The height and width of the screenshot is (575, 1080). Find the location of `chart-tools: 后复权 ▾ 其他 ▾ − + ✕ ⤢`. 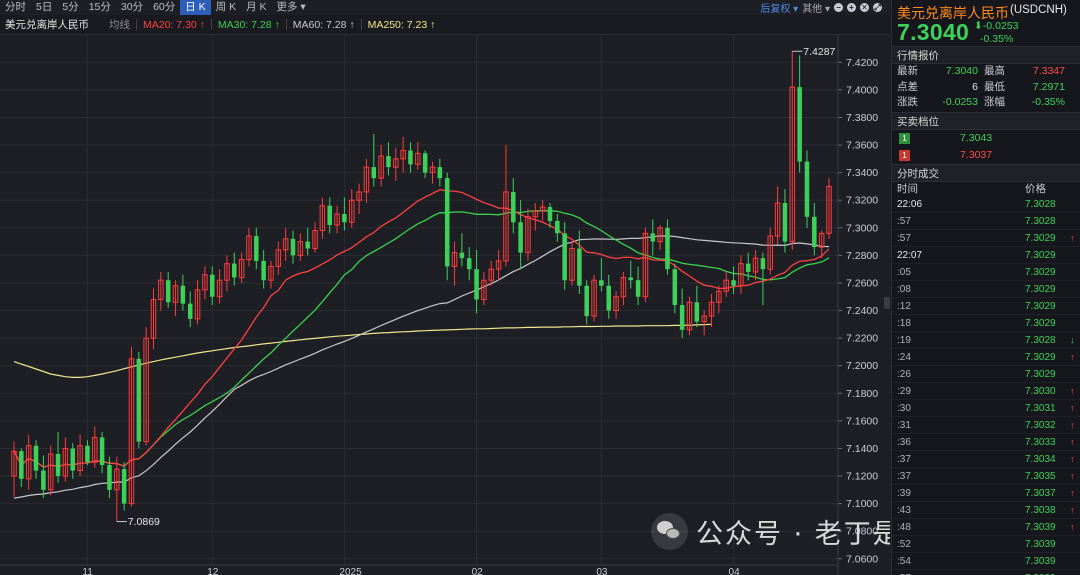

chart-tools: 后复权 ▾ 其他 ▾ − + ✕ ⤢ is located at coordinates (821, 7).